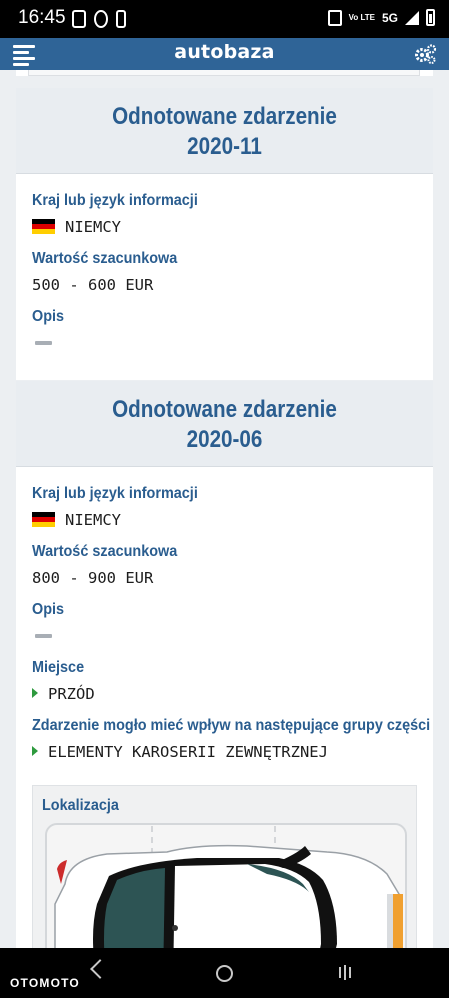 This screenshot has width=449, height=998. What do you see at coordinates (93, 578) in the screenshot?
I see `estimate-value: 800 - 900 EUR` at bounding box center [93, 578].